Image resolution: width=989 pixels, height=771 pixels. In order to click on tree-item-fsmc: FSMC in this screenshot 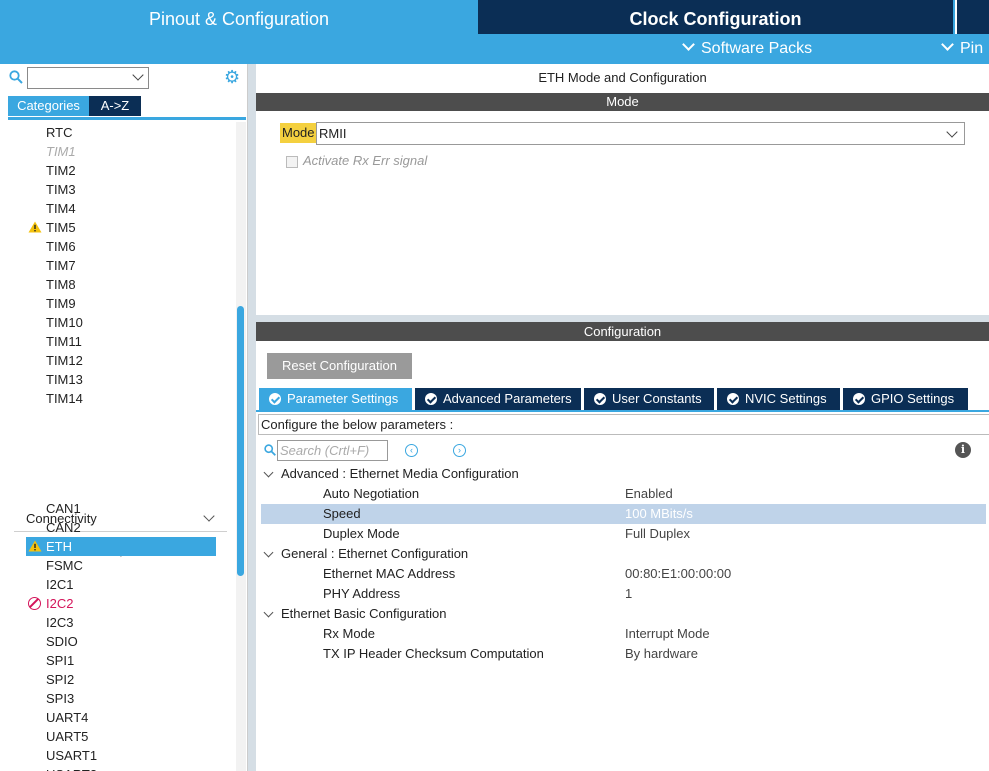, I will do `click(64, 565)`.